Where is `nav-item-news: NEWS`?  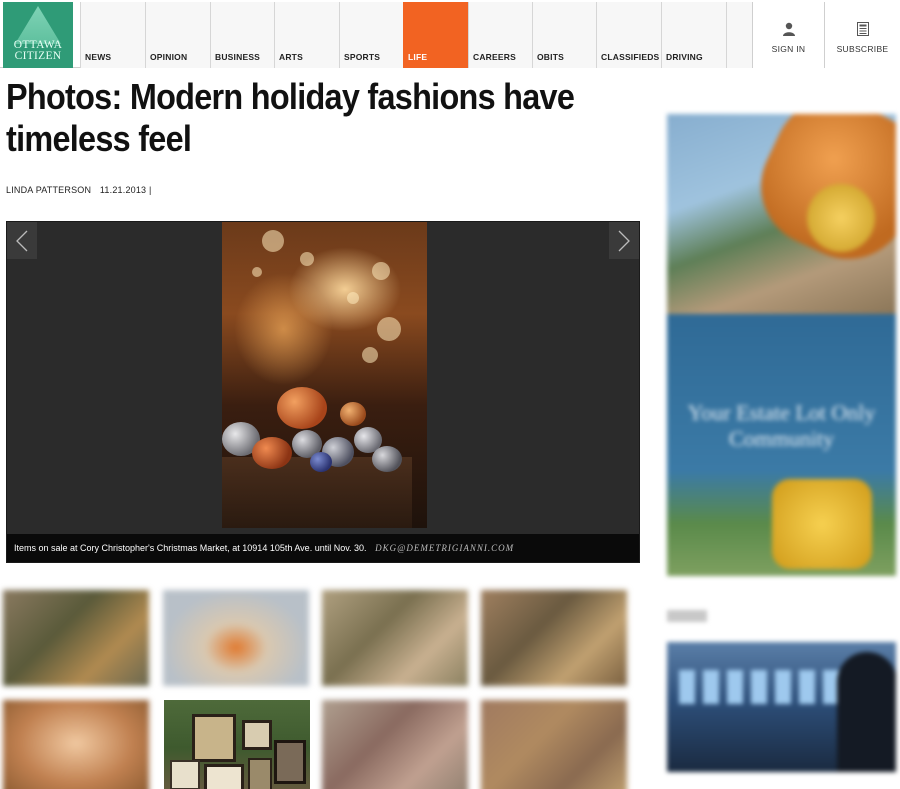 nav-item-news: NEWS is located at coordinates (112, 35).